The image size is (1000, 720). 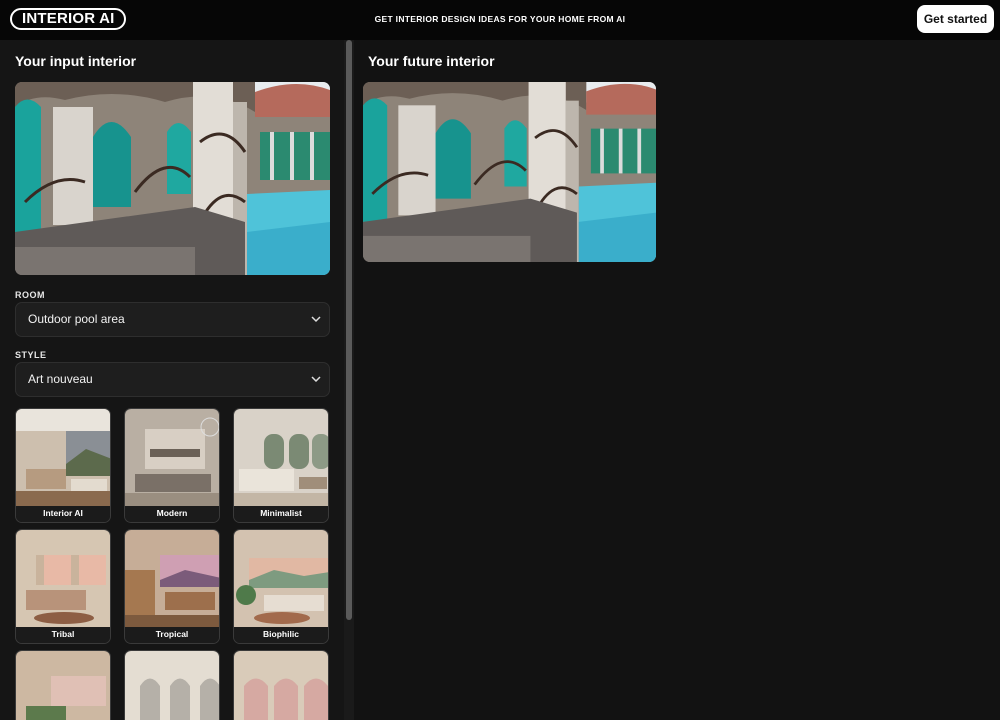 What do you see at coordinates (509, 172) in the screenshot?
I see `future-interior-image` at bounding box center [509, 172].